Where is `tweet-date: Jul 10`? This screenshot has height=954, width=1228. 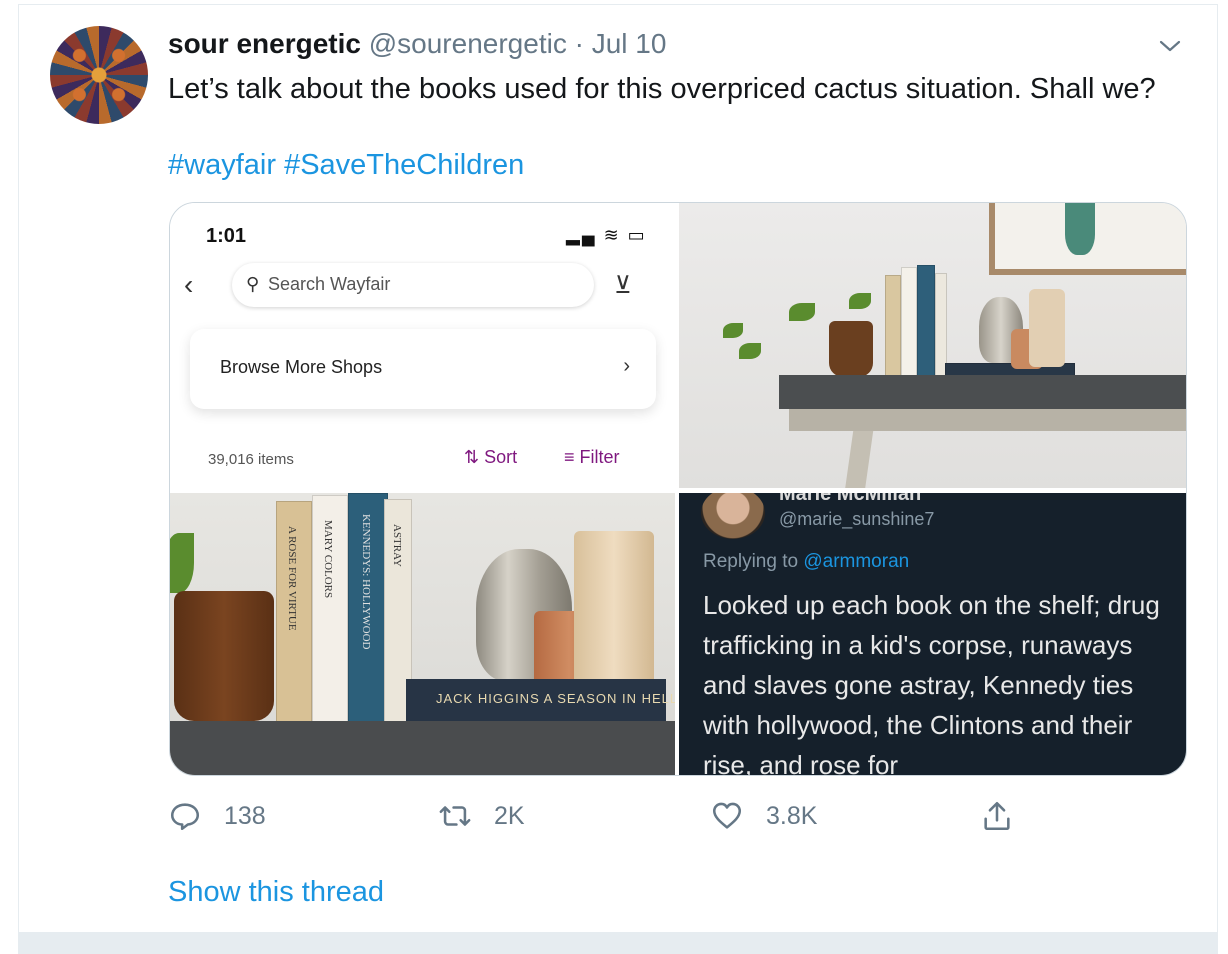
tweet-date: Jul 10 is located at coordinates (629, 43).